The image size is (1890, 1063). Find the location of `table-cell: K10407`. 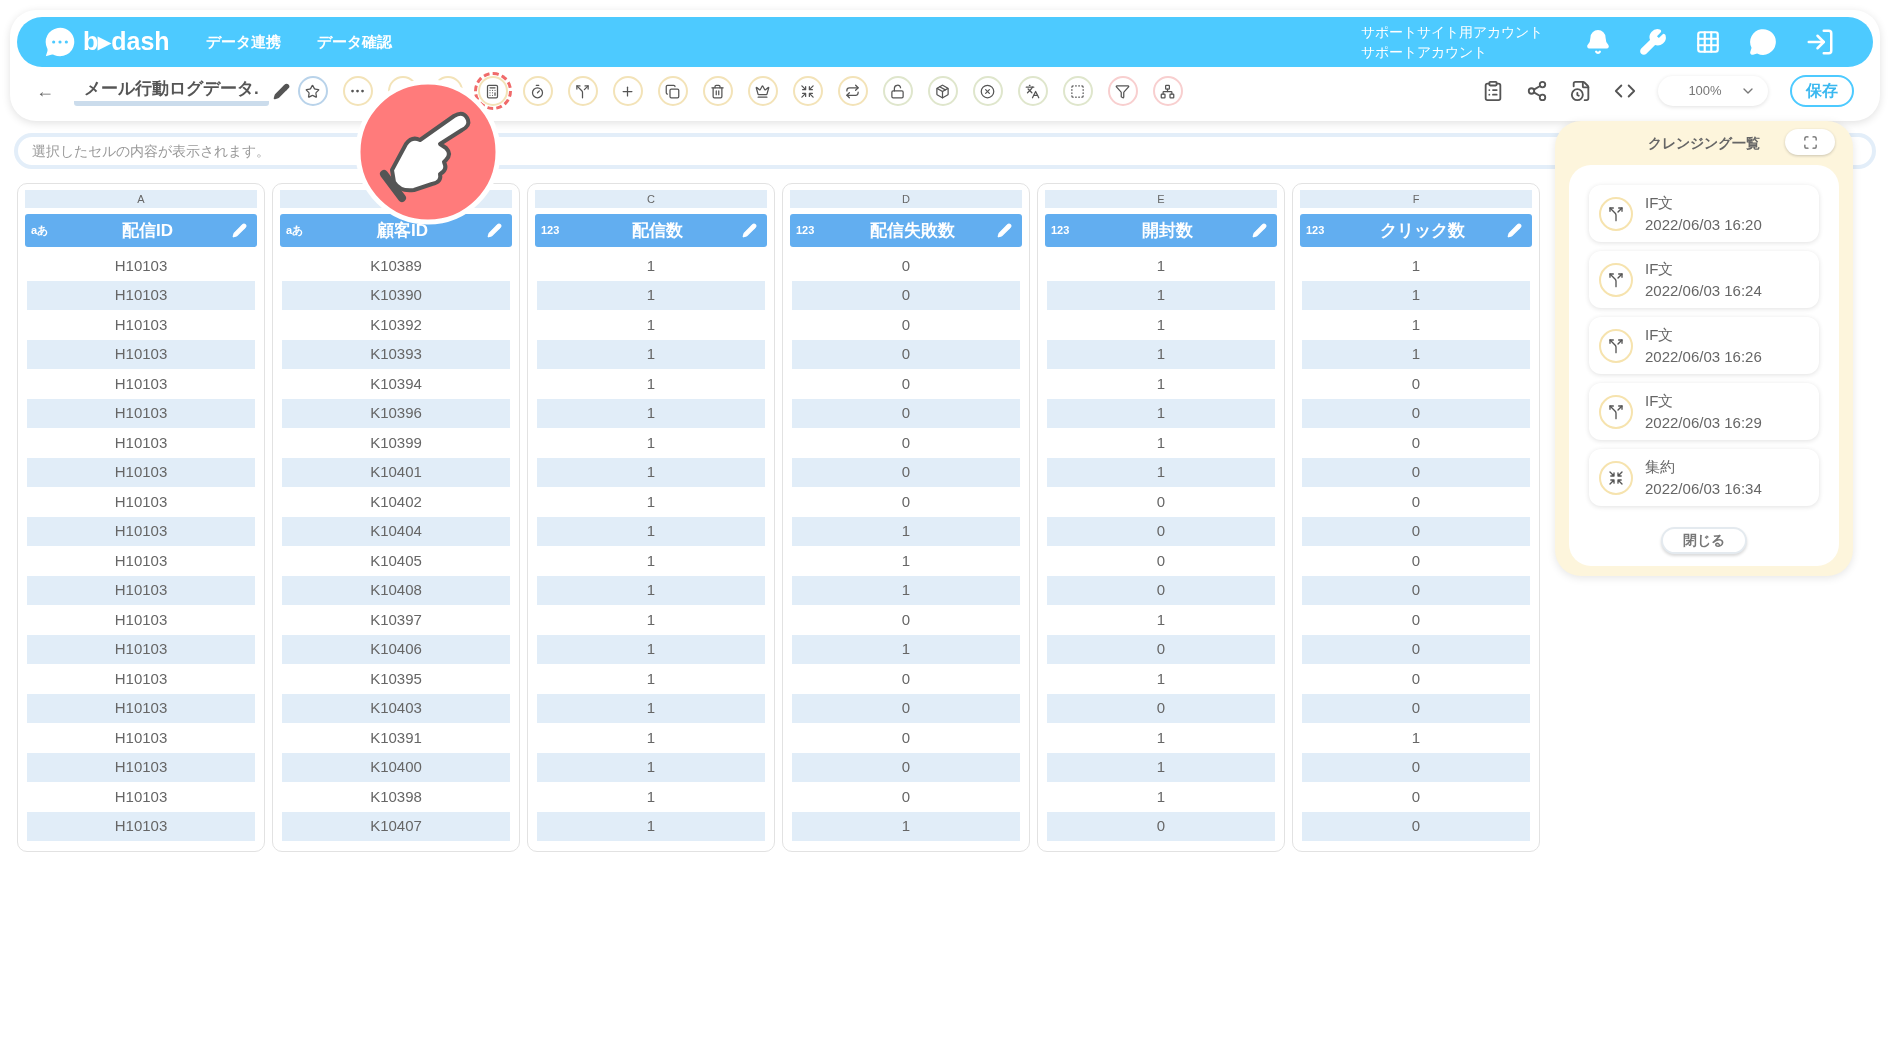

table-cell: K10407 is located at coordinates (396, 826).